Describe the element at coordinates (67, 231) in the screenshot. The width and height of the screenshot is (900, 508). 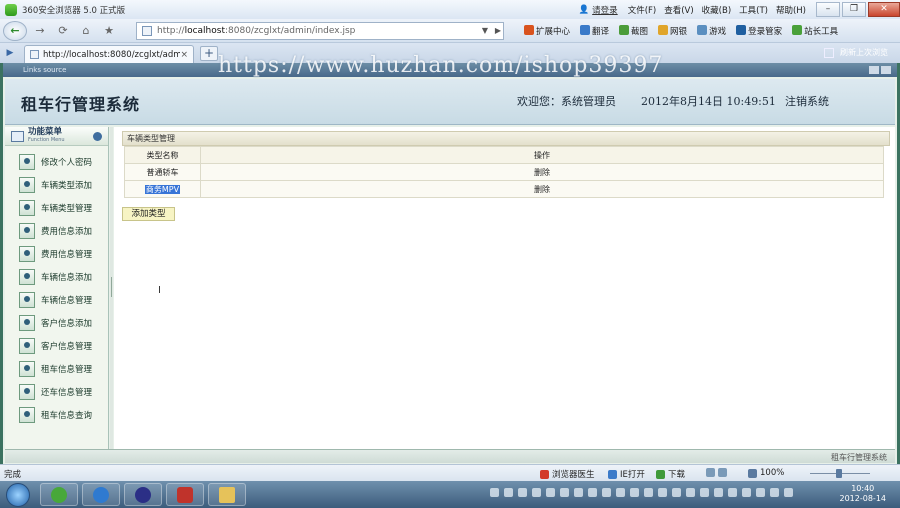
I see `sidebar-item-label: 费用信息添加` at that location.